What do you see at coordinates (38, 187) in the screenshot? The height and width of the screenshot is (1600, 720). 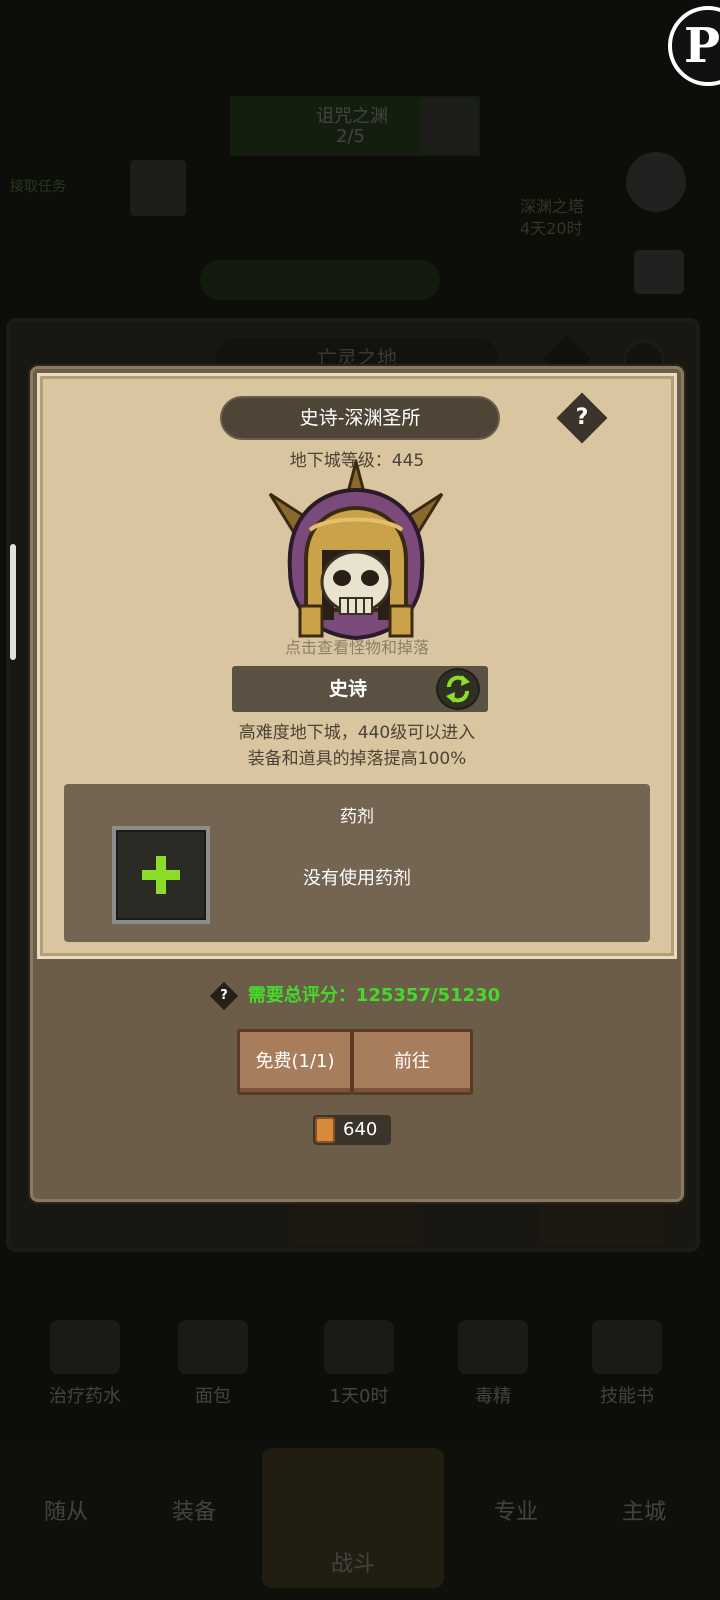 I see `task-text: 接取任务` at bounding box center [38, 187].